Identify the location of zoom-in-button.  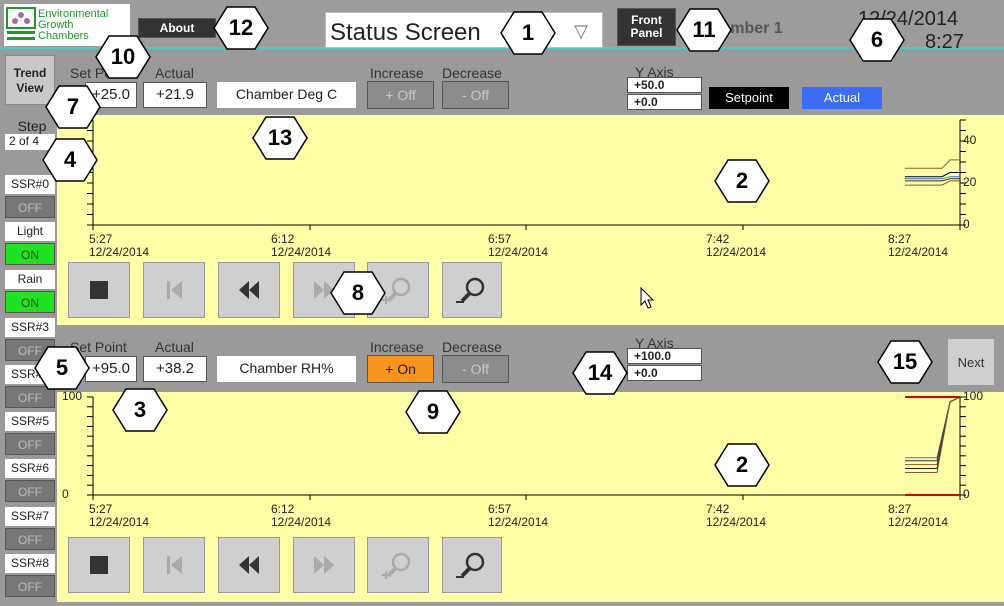
(398, 565).